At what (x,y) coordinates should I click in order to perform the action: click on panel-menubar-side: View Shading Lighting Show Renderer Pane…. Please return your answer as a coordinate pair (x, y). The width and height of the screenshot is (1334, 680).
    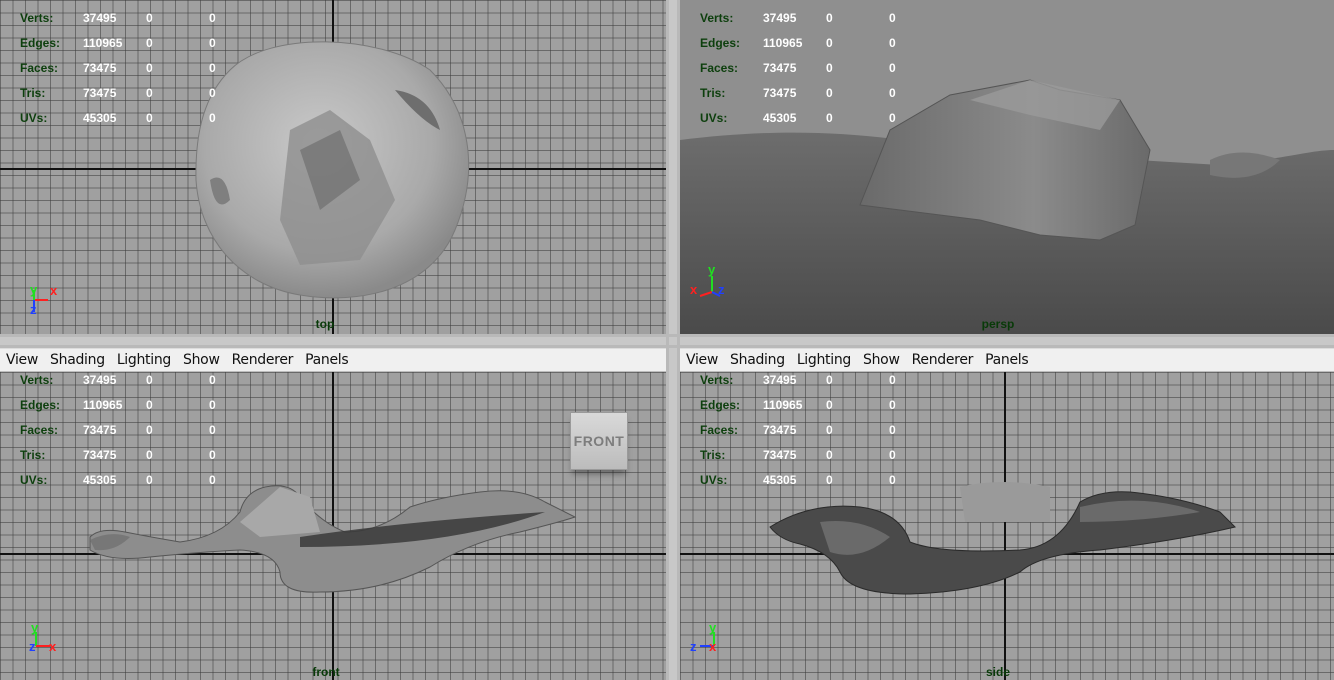
    Looking at the image, I should click on (1007, 360).